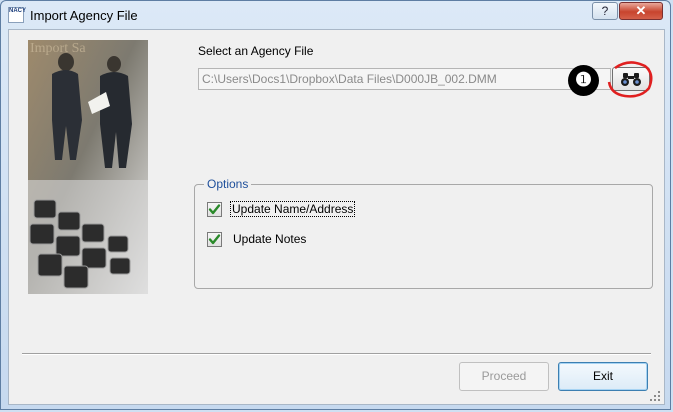 Image resolution: width=673 pixels, height=412 pixels. What do you see at coordinates (655, 396) in the screenshot?
I see `resize-grip-icon` at bounding box center [655, 396].